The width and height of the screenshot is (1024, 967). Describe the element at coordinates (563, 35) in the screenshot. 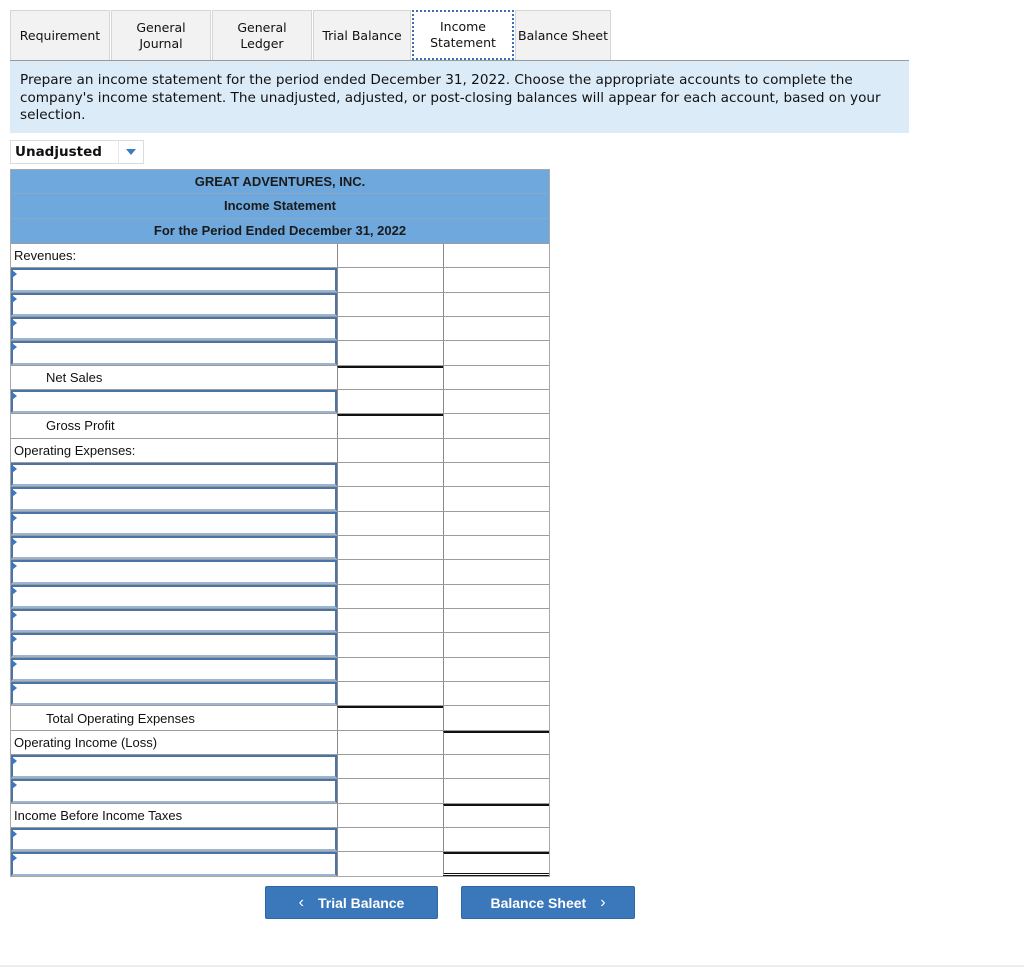

I see `tab-balance-sheet: Balance Sheet` at that location.